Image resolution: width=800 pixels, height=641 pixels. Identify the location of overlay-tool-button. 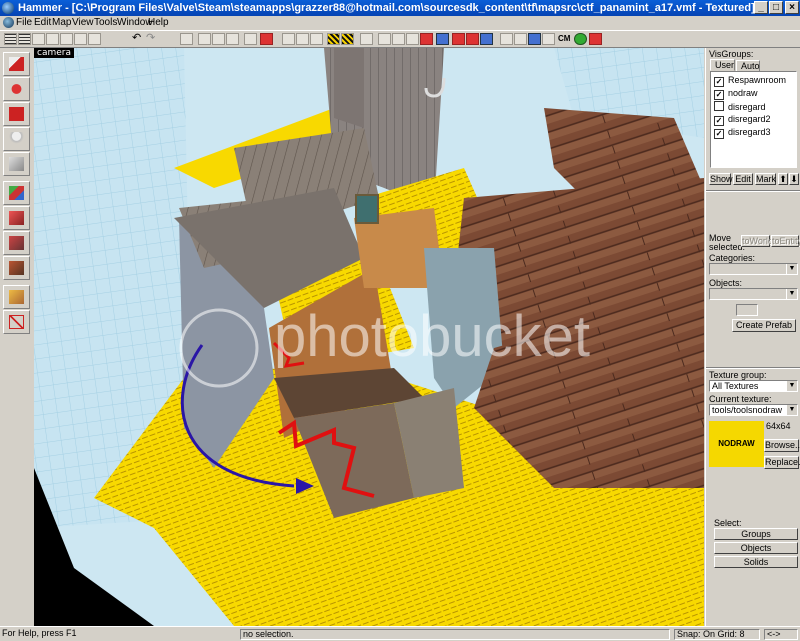
(16, 268).